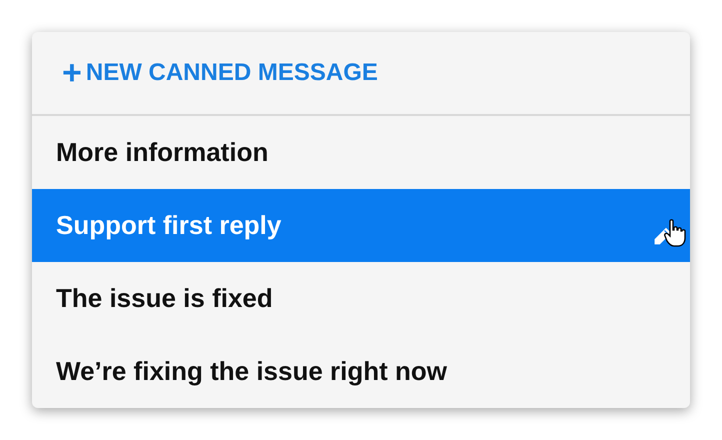 The image size is (722, 440). Describe the element at coordinates (220, 73) in the screenshot. I see `new-canned-message-button: +NEW CANNED MESSAGE` at that location.